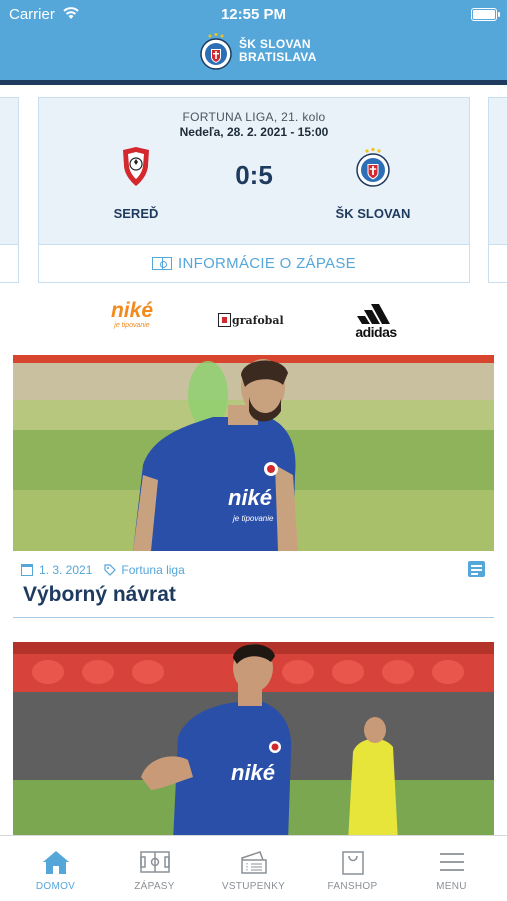 The width and height of the screenshot is (507, 901). I want to click on tickets-icon, so click(254, 862).